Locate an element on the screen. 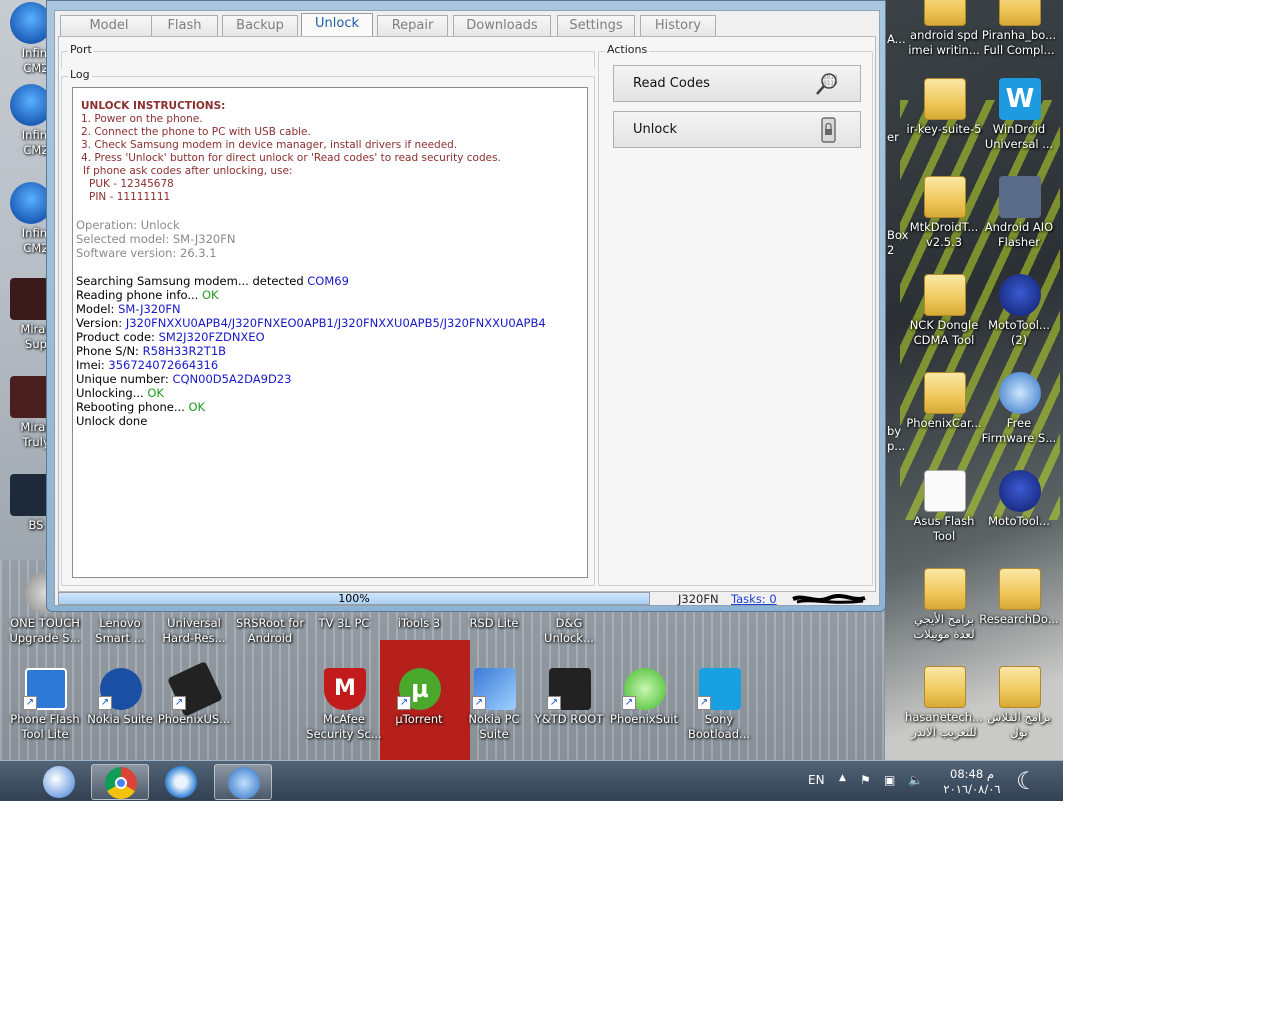 This screenshot has height=1024, width=1280. log-line: Rebooting phone... OK is located at coordinates (331, 407).